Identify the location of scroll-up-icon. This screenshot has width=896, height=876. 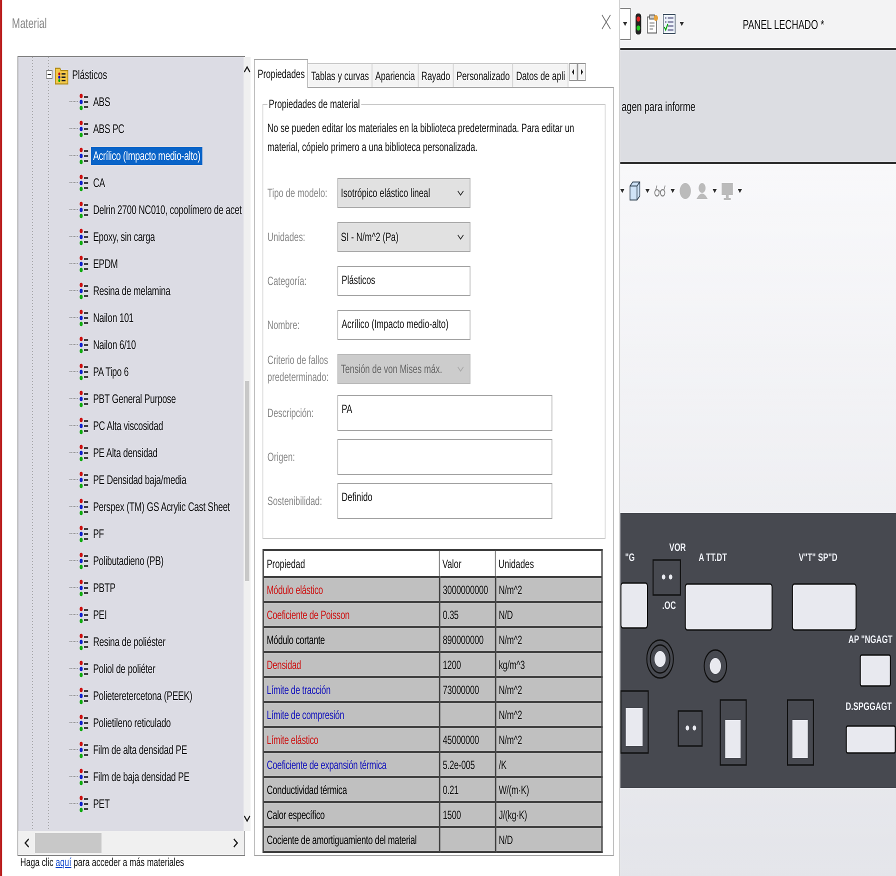
(247, 69).